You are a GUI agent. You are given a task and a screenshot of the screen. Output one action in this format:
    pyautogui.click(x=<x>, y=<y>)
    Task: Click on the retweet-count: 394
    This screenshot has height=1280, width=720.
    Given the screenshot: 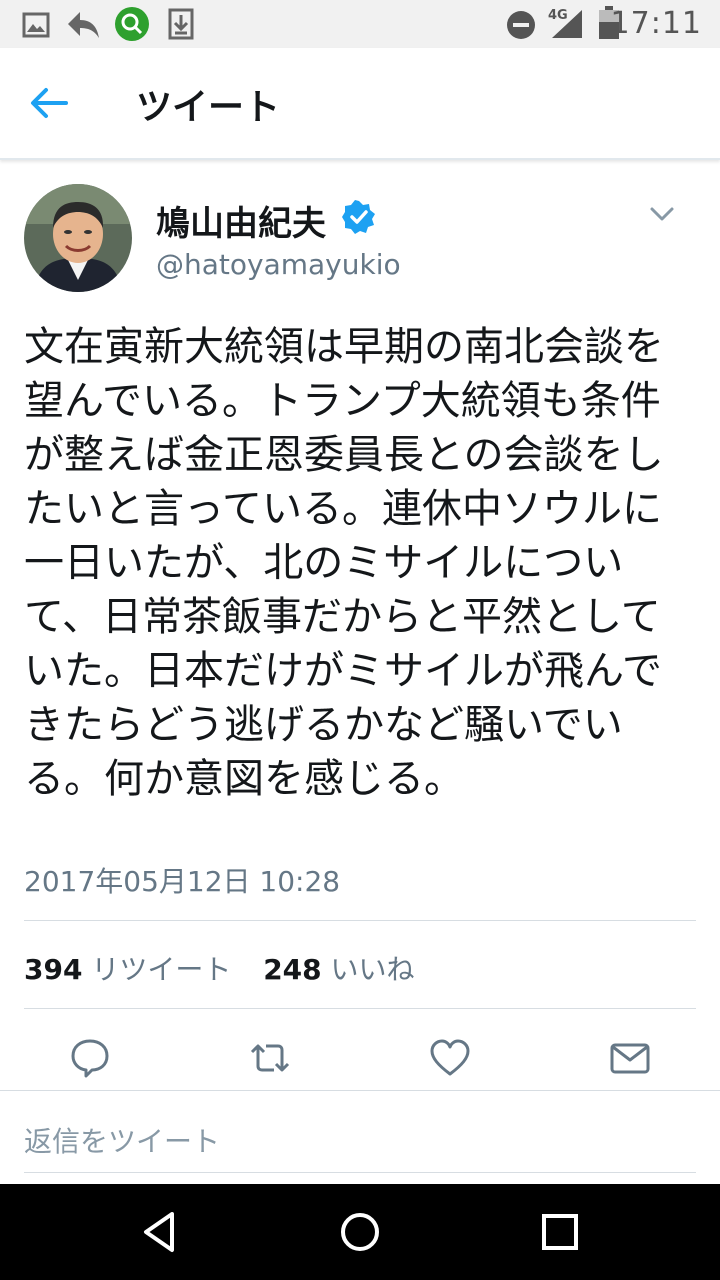 What is the action you would take?
    pyautogui.click(x=53, y=969)
    